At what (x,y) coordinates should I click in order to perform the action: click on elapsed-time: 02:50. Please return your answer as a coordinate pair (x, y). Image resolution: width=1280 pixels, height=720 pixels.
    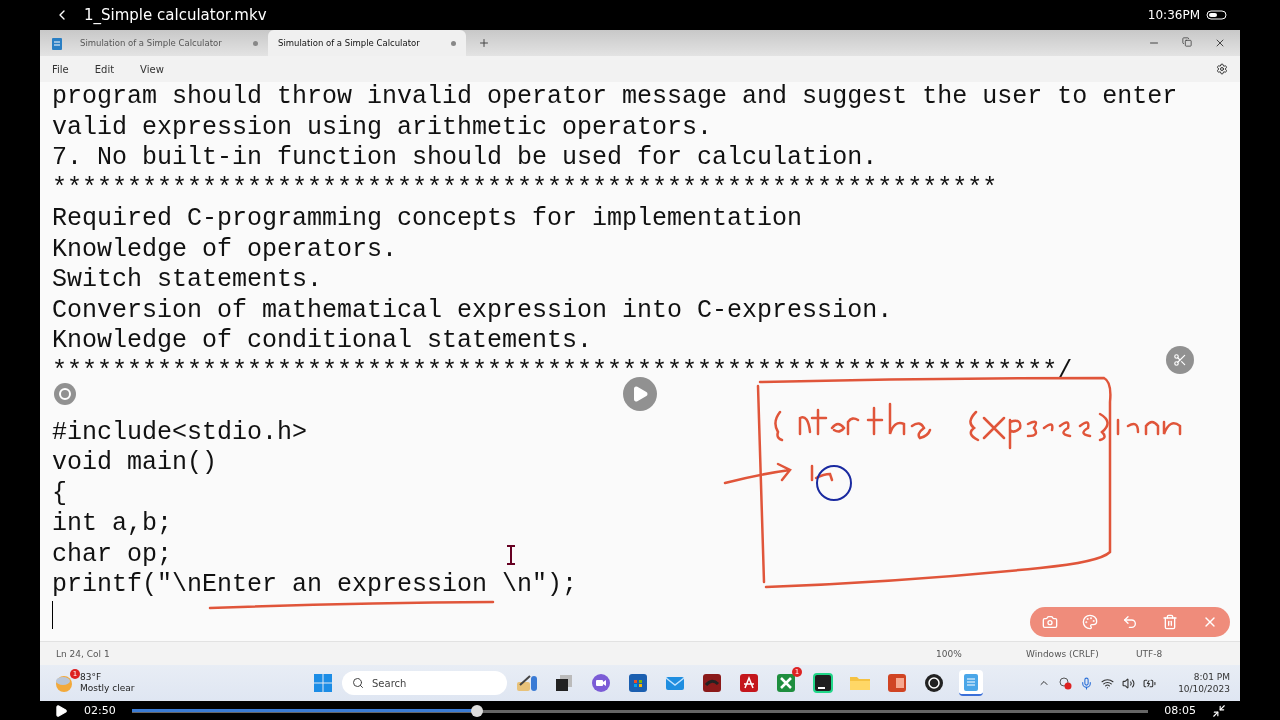
    Looking at the image, I should click on (100, 710).